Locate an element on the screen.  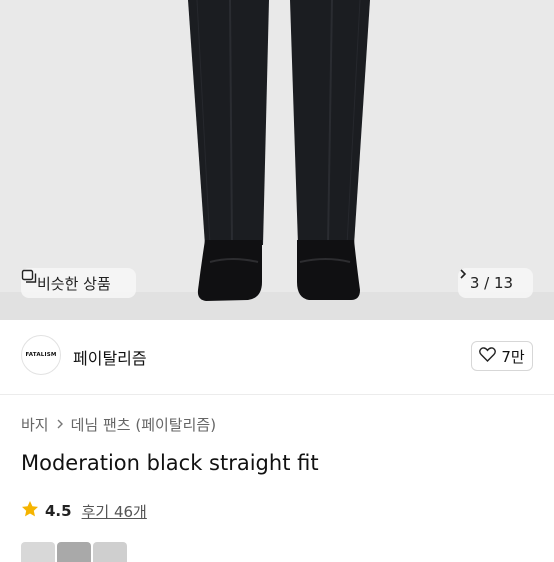
product-title: Moderation black straight fit is located at coordinates (170, 463).